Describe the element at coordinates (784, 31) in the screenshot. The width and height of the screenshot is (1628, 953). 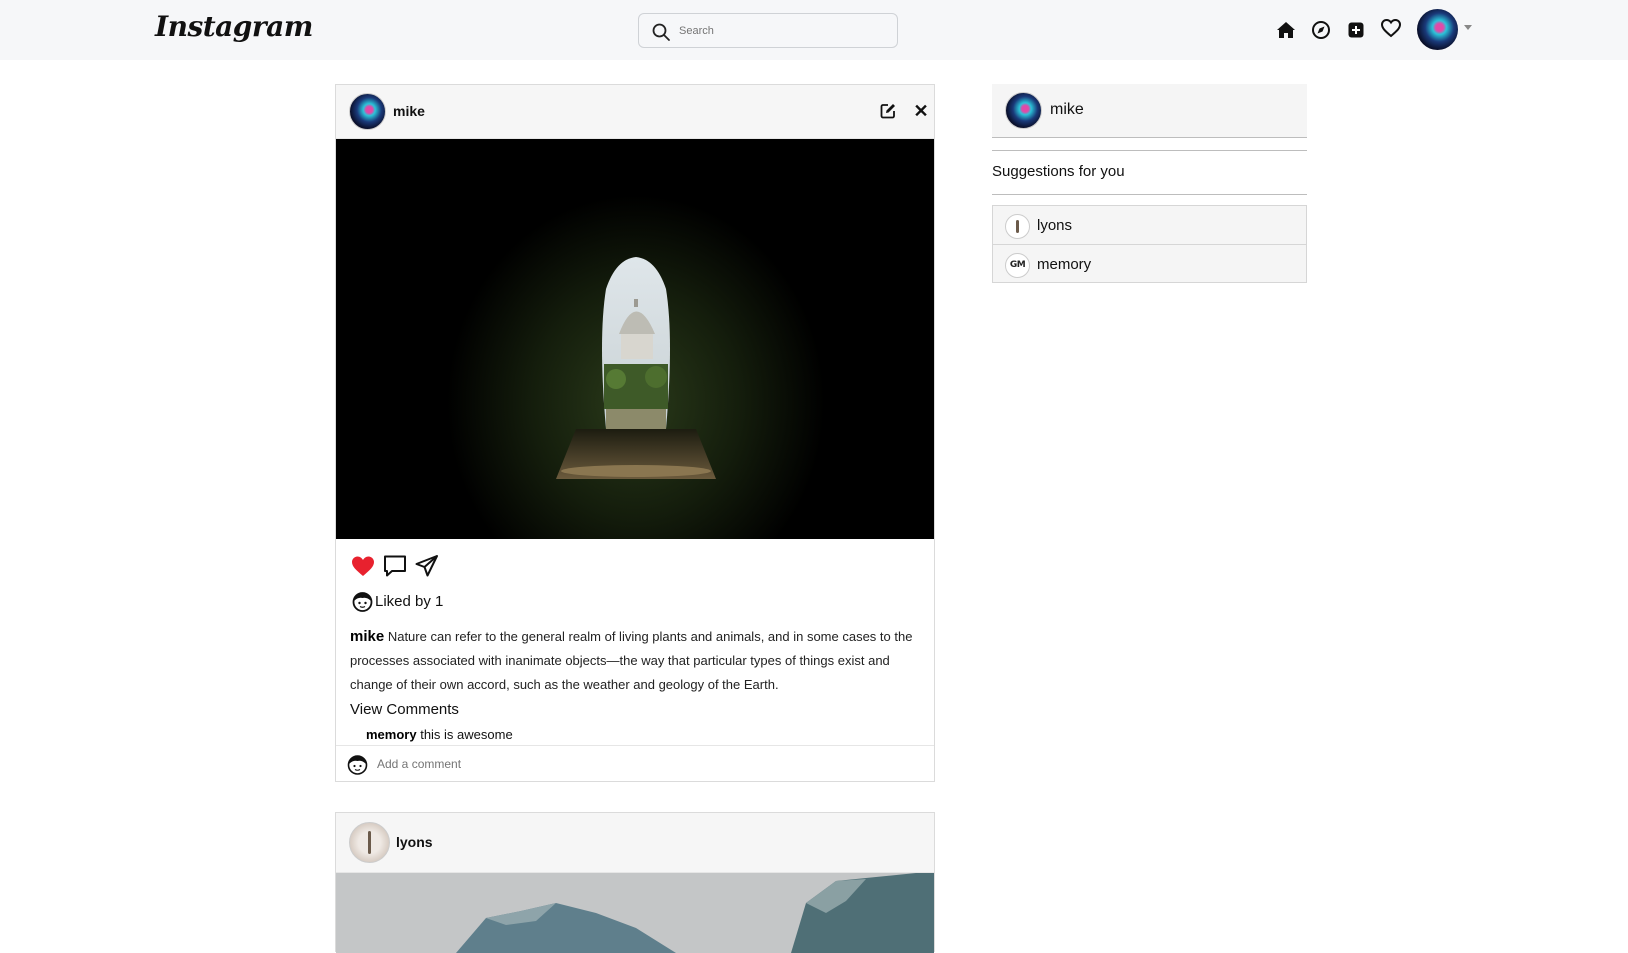
I see `search-input` at that location.